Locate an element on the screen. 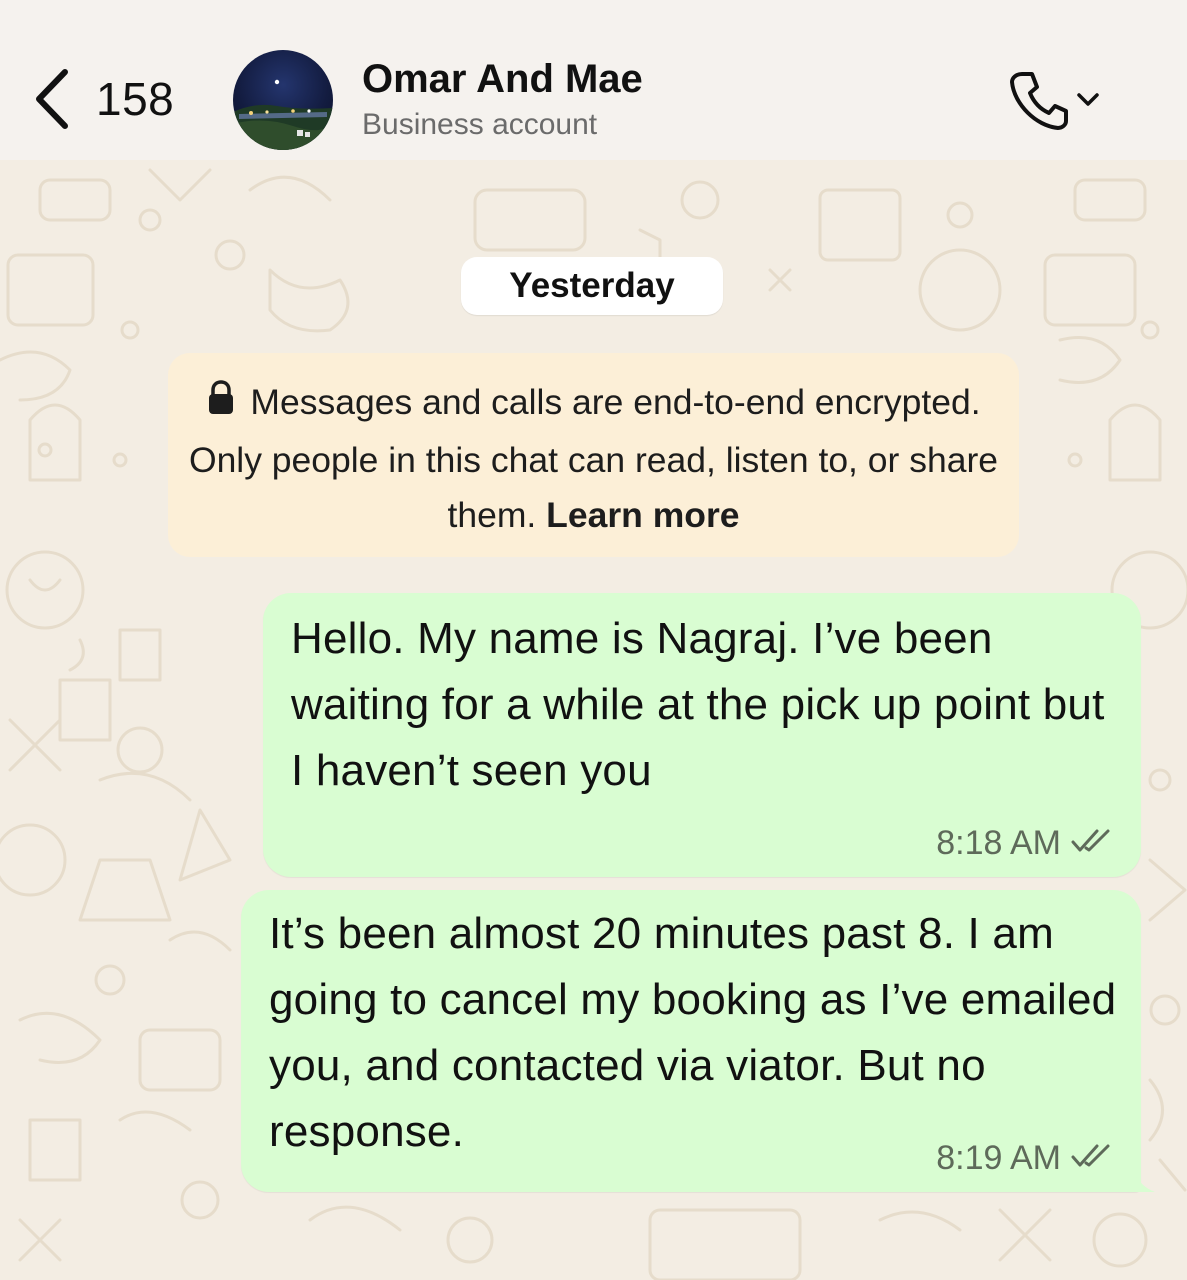 This screenshot has width=1187, height=1280. voice-call-button is located at coordinates (1060, 102).